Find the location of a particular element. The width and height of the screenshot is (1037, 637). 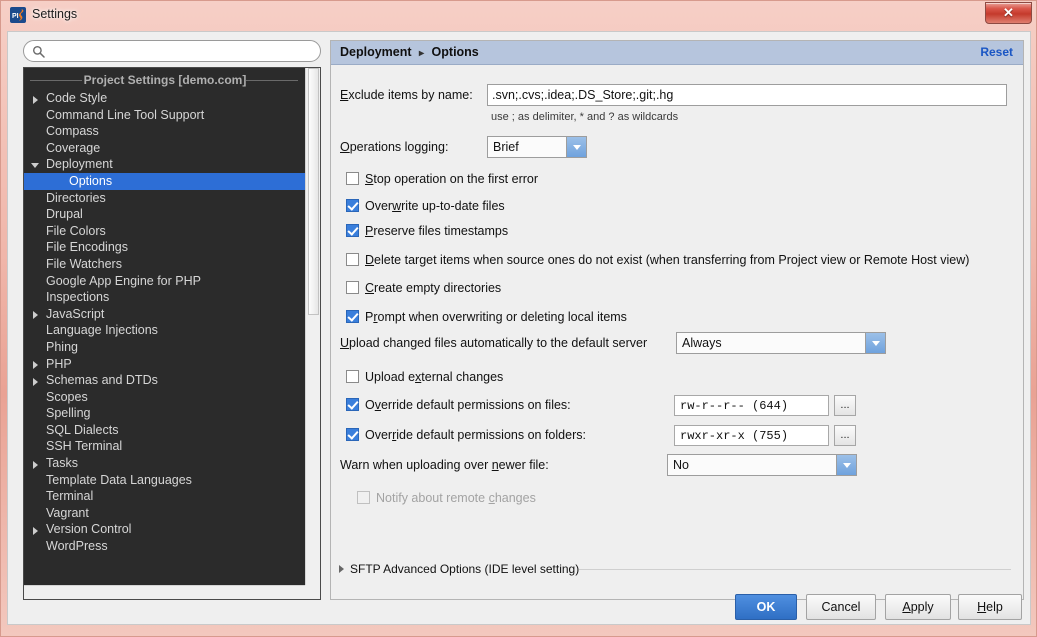

create-empty-directories-checkbox is located at coordinates (352, 287).